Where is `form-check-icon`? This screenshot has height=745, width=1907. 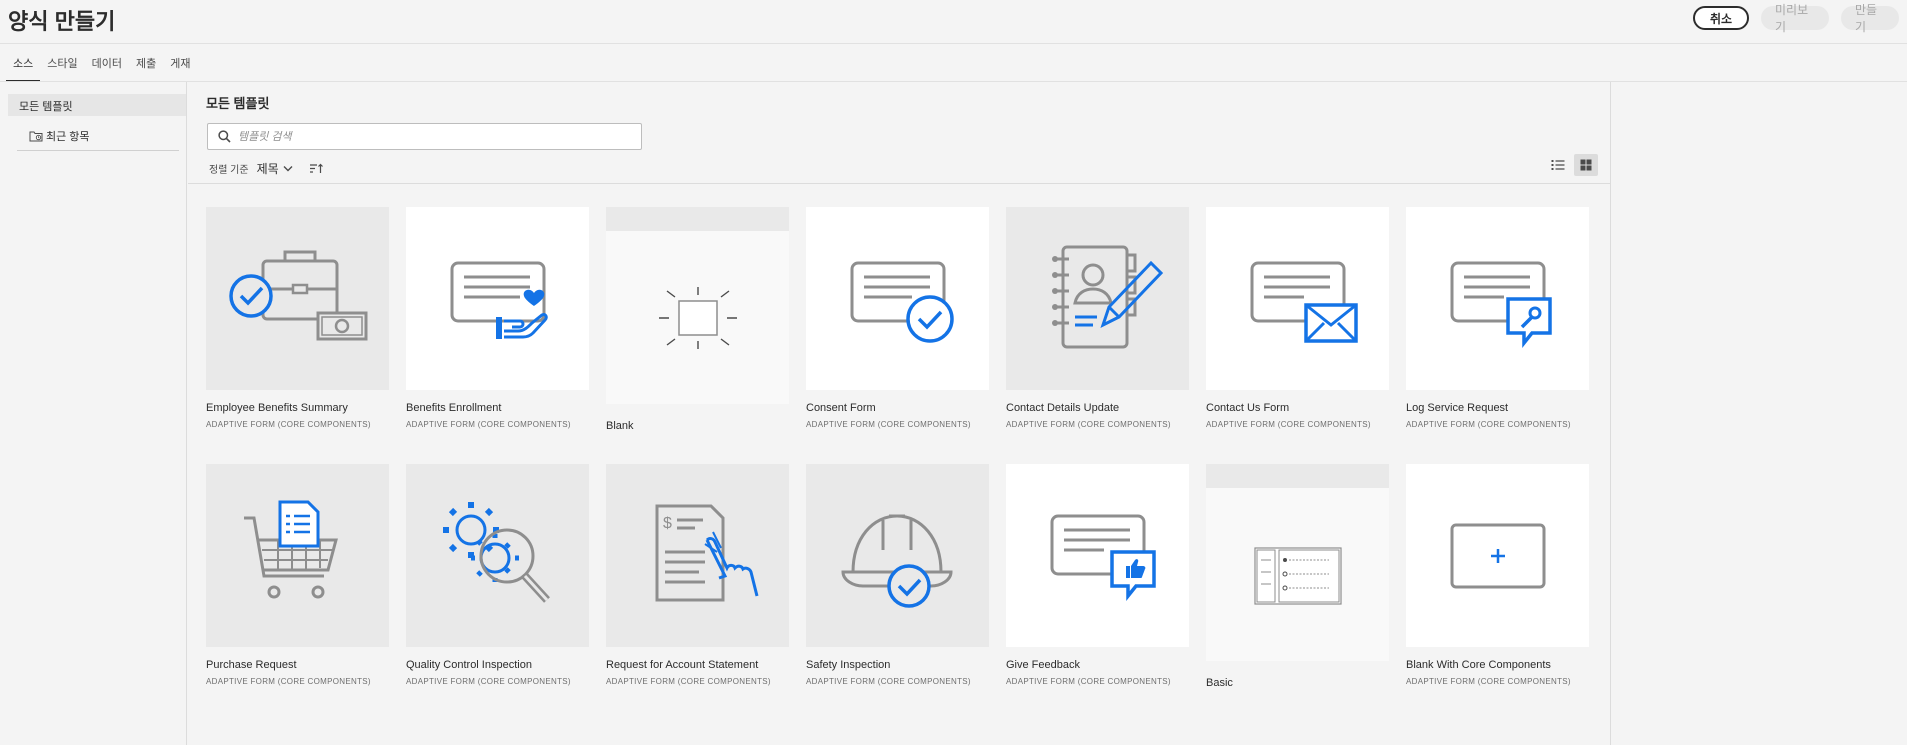
form-check-icon is located at coordinates (902, 302).